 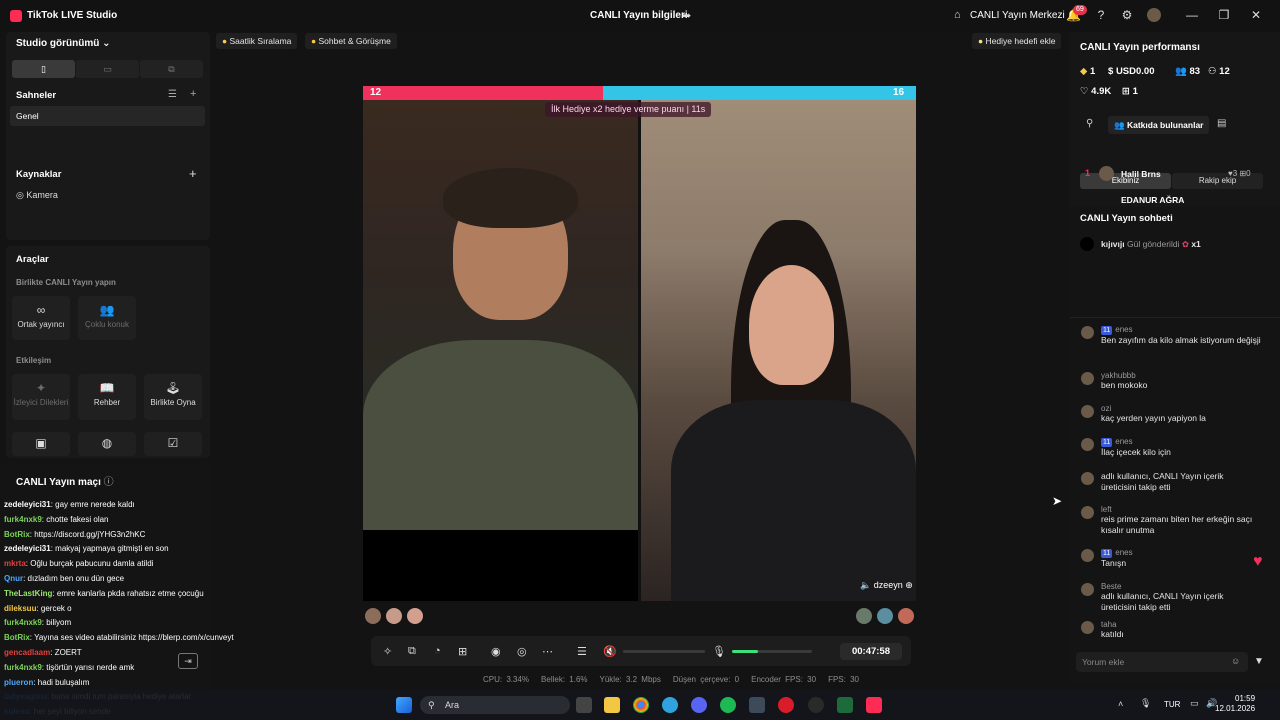 What do you see at coordinates (107, 397) in the screenshot?
I see `guide-button: 📖 Rehber` at bounding box center [107, 397].